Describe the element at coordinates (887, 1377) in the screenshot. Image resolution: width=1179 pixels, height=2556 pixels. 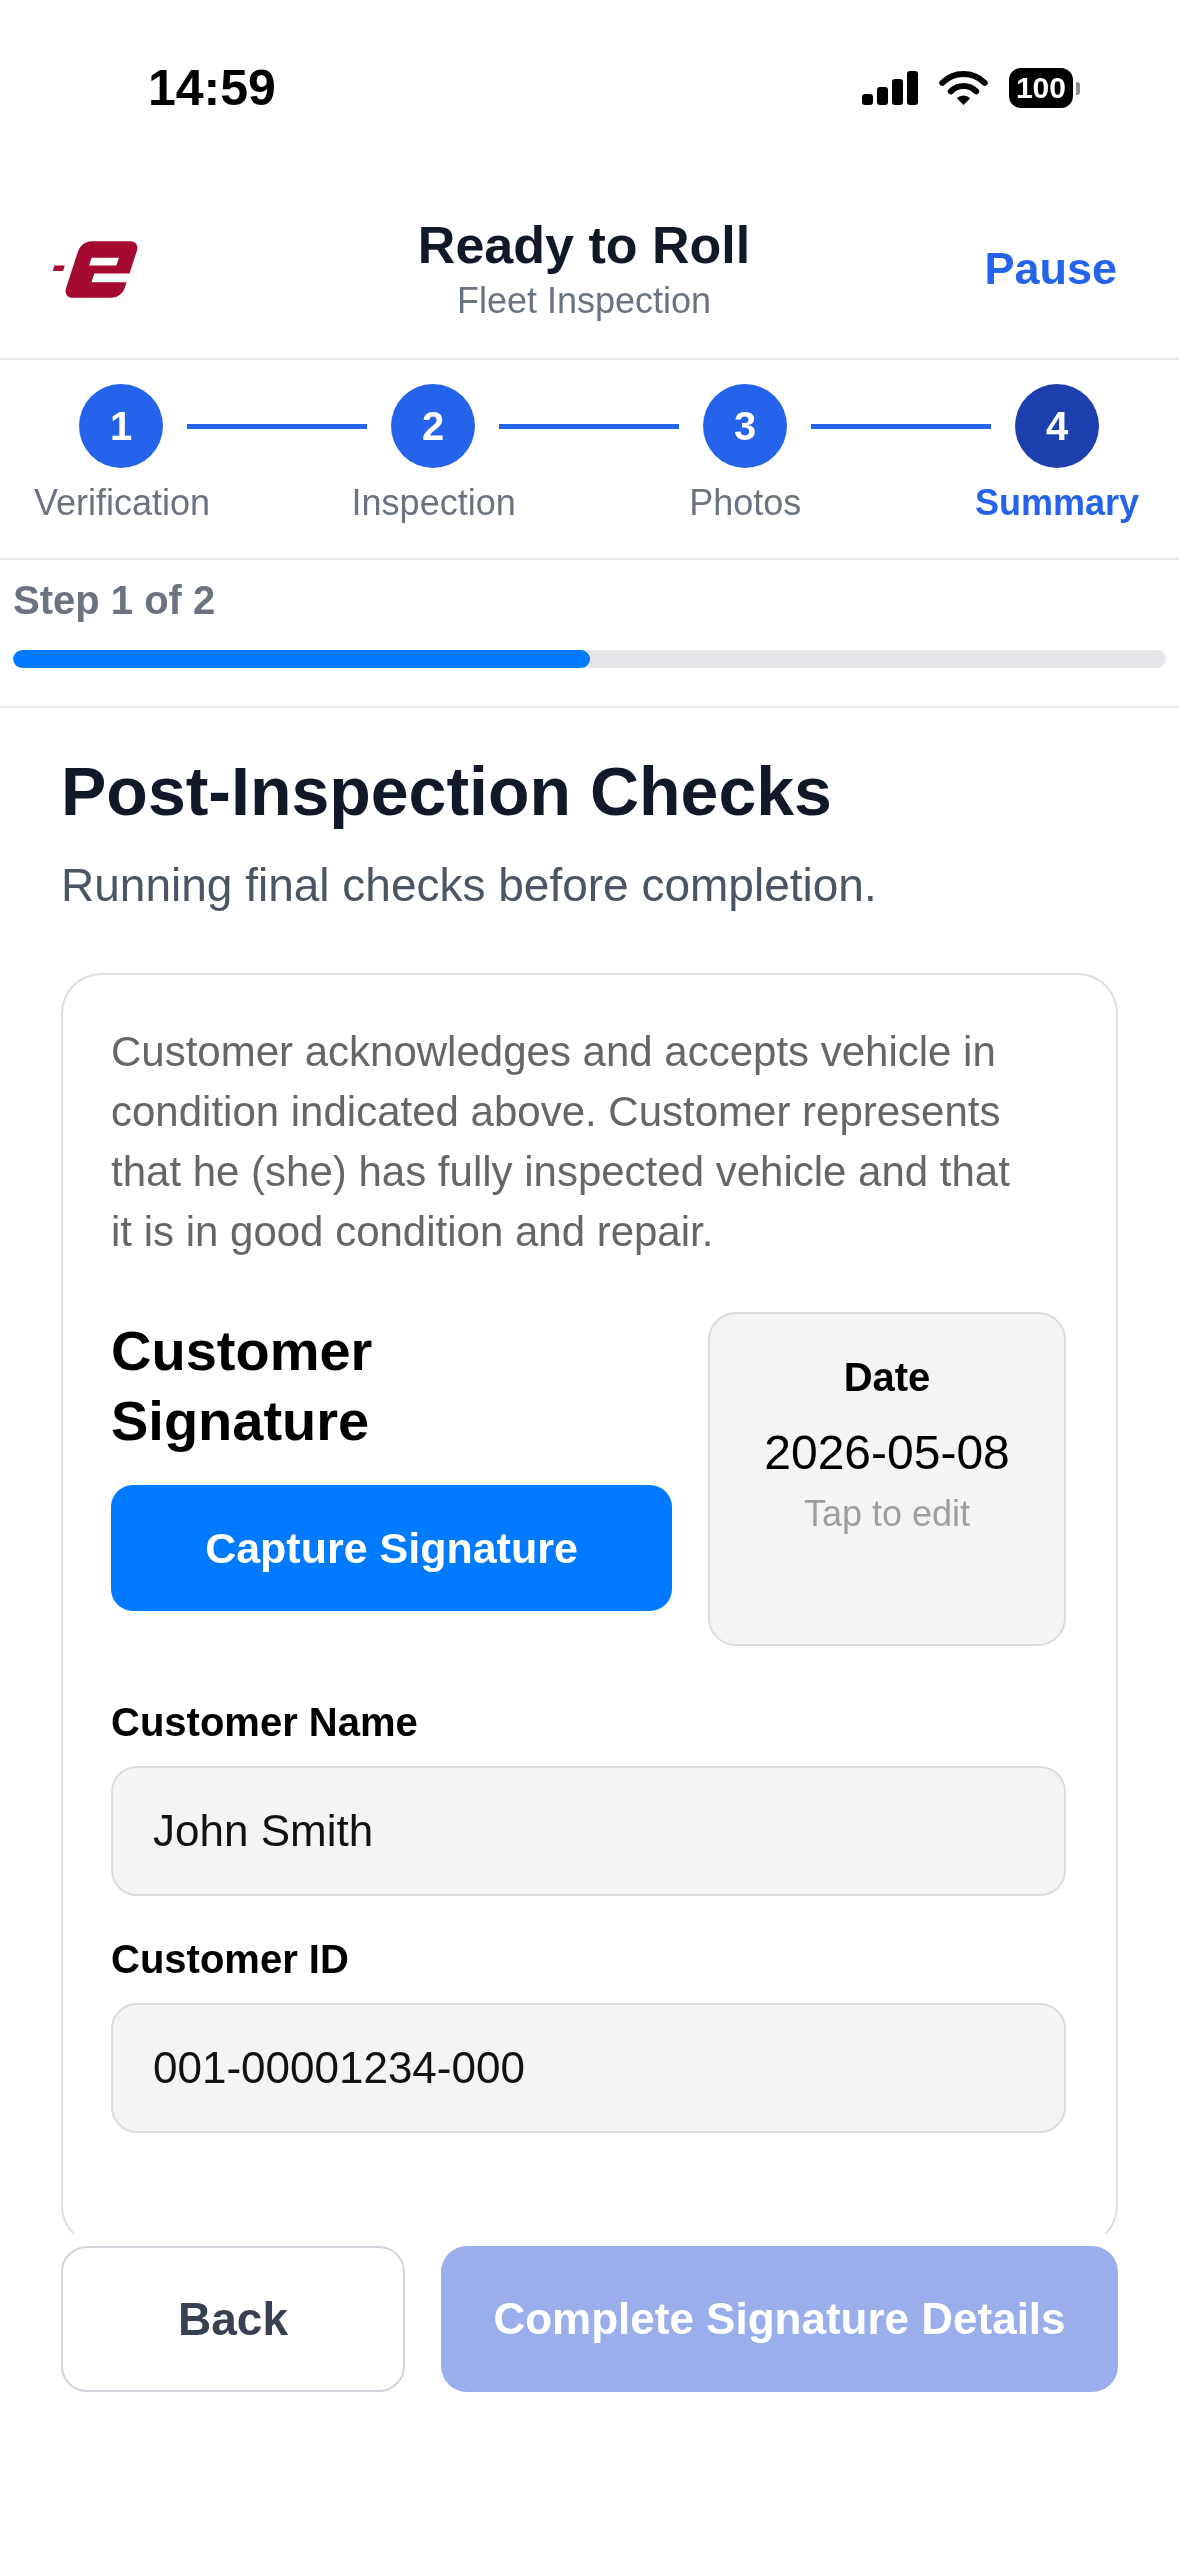
I see `date-label: Date` at that location.